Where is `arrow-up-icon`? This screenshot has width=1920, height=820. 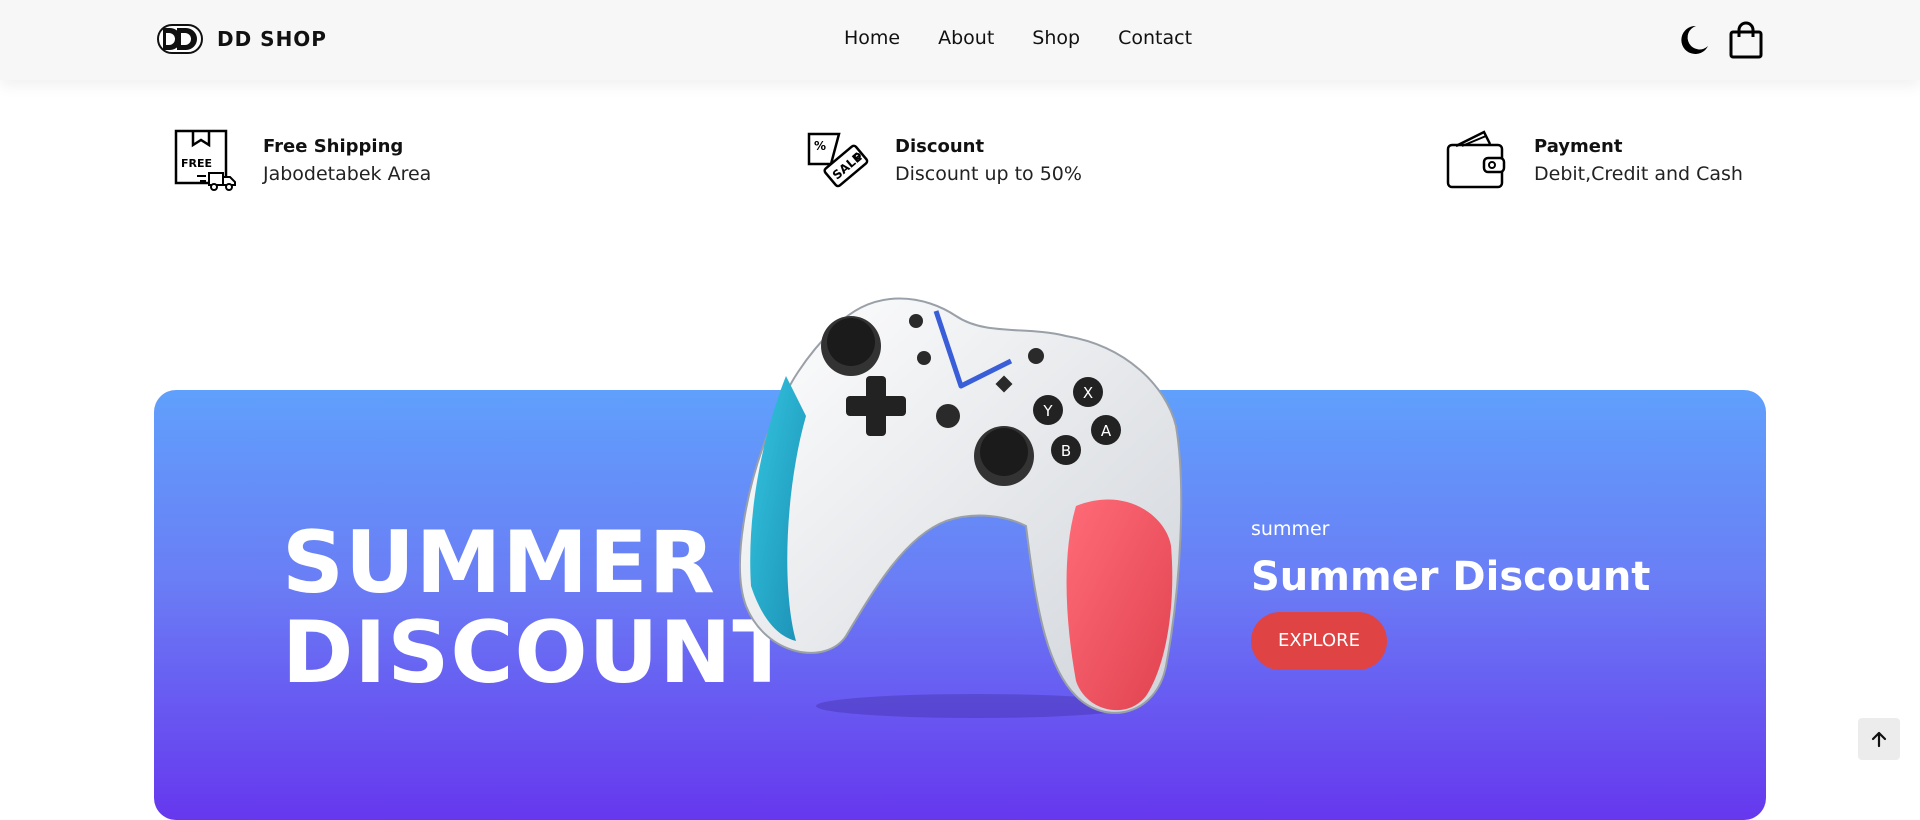 arrow-up-icon is located at coordinates (1879, 739).